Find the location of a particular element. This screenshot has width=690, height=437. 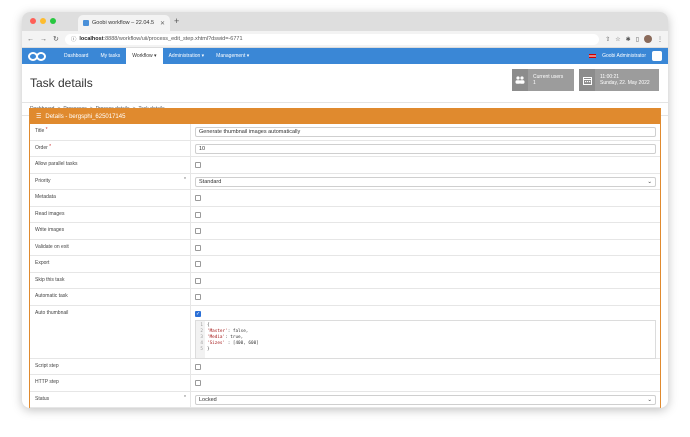

window-controls is located at coordinates (43, 21).